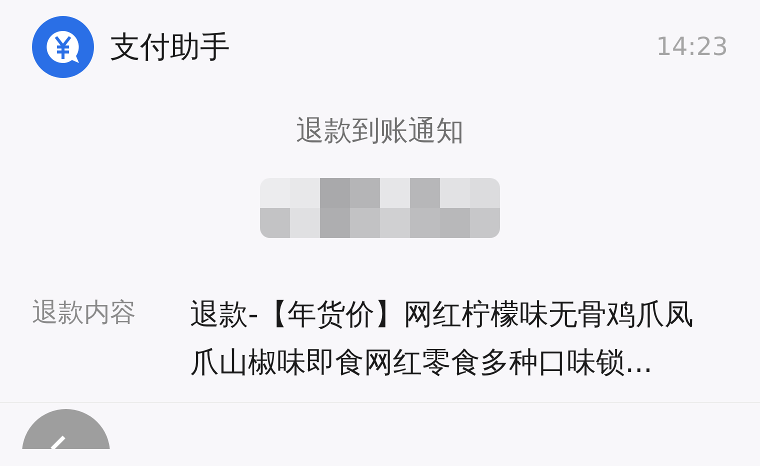 The width and height of the screenshot is (760, 466). What do you see at coordinates (63, 47) in the screenshot?
I see `app-icon` at bounding box center [63, 47].